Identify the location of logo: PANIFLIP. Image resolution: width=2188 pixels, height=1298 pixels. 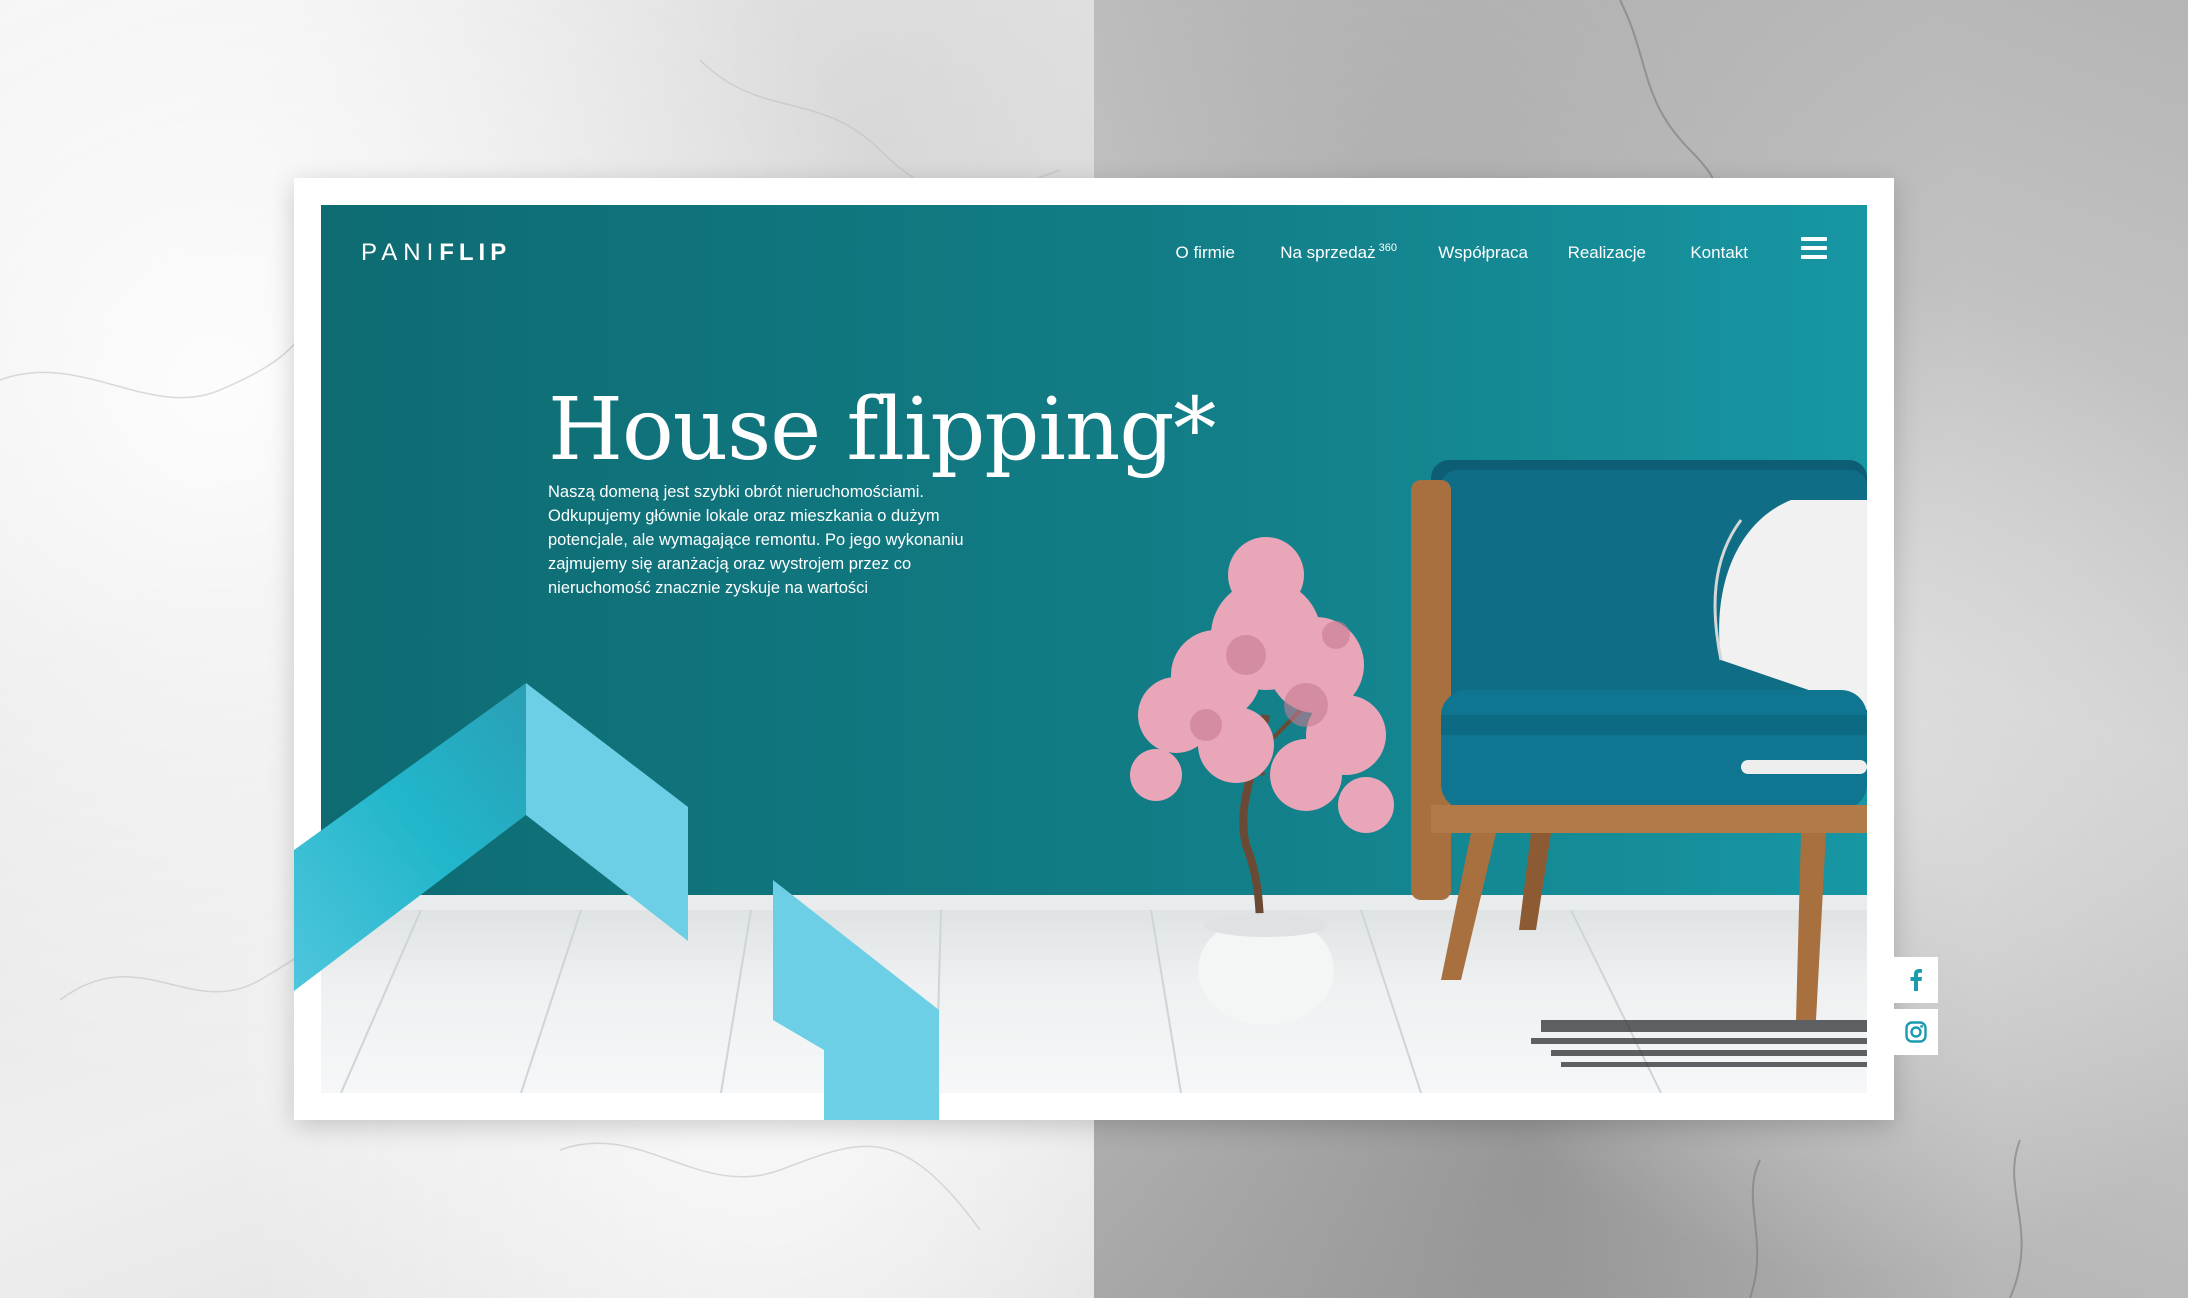
(436, 253).